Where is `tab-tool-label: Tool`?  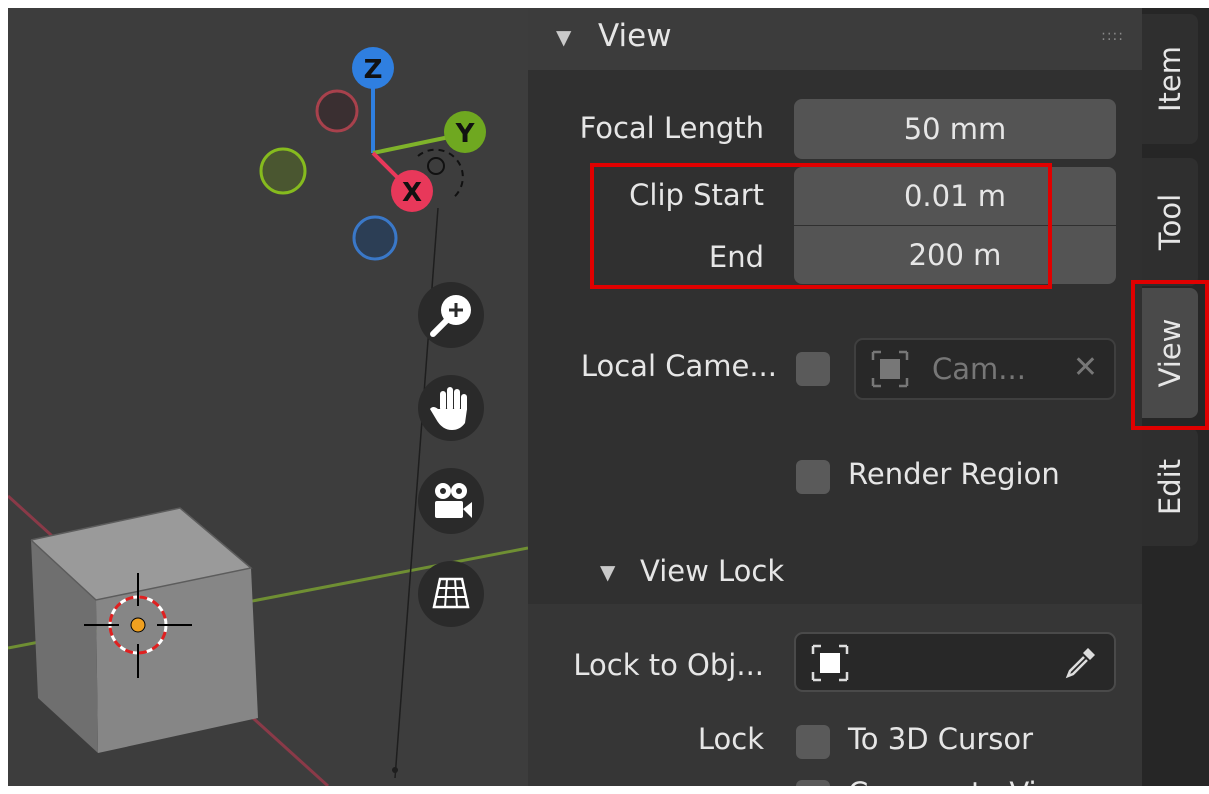
tab-tool-label: Tool is located at coordinates (1170, 222).